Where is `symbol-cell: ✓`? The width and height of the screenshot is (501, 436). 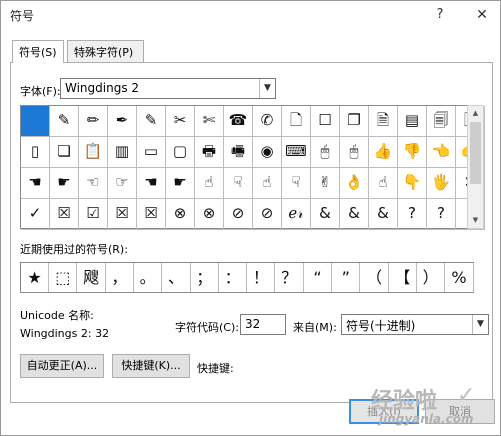 symbol-cell: ✓ is located at coordinates (35, 214).